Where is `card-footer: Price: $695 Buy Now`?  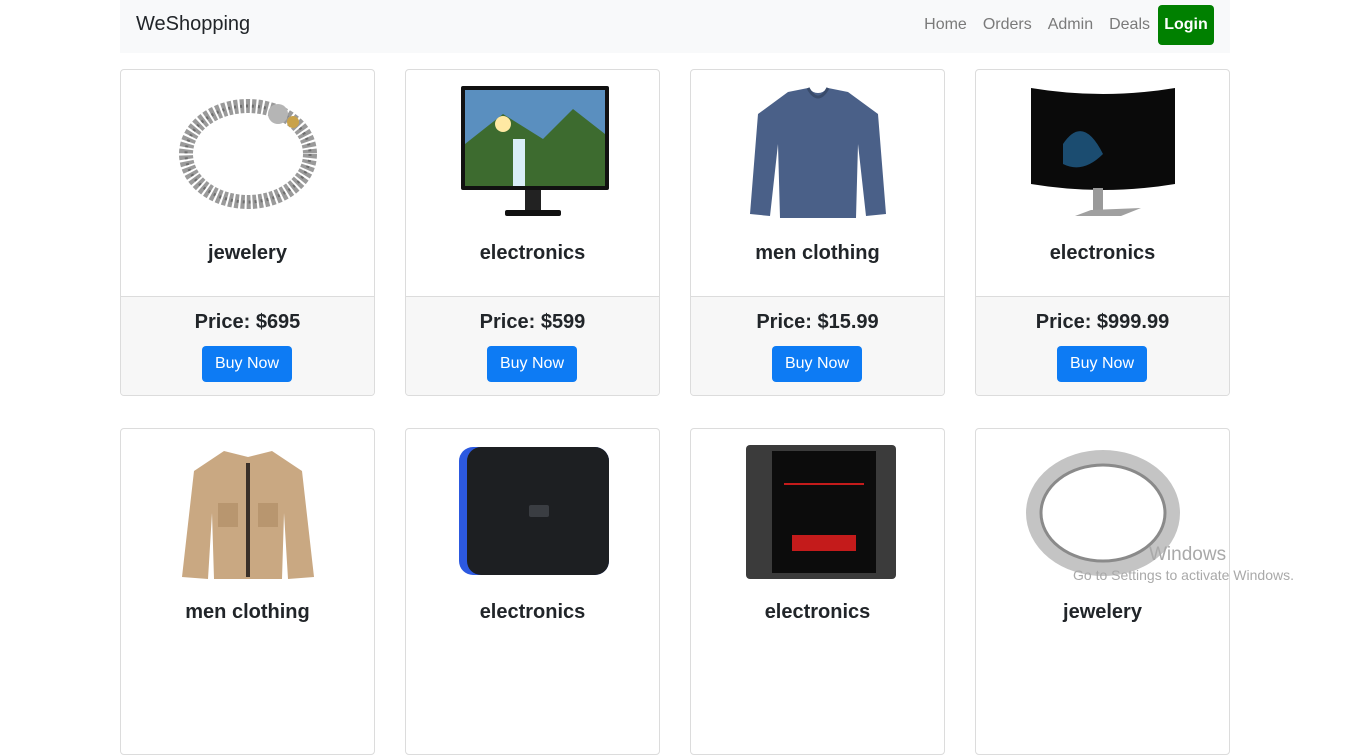 card-footer: Price: $695 Buy Now is located at coordinates (247, 345).